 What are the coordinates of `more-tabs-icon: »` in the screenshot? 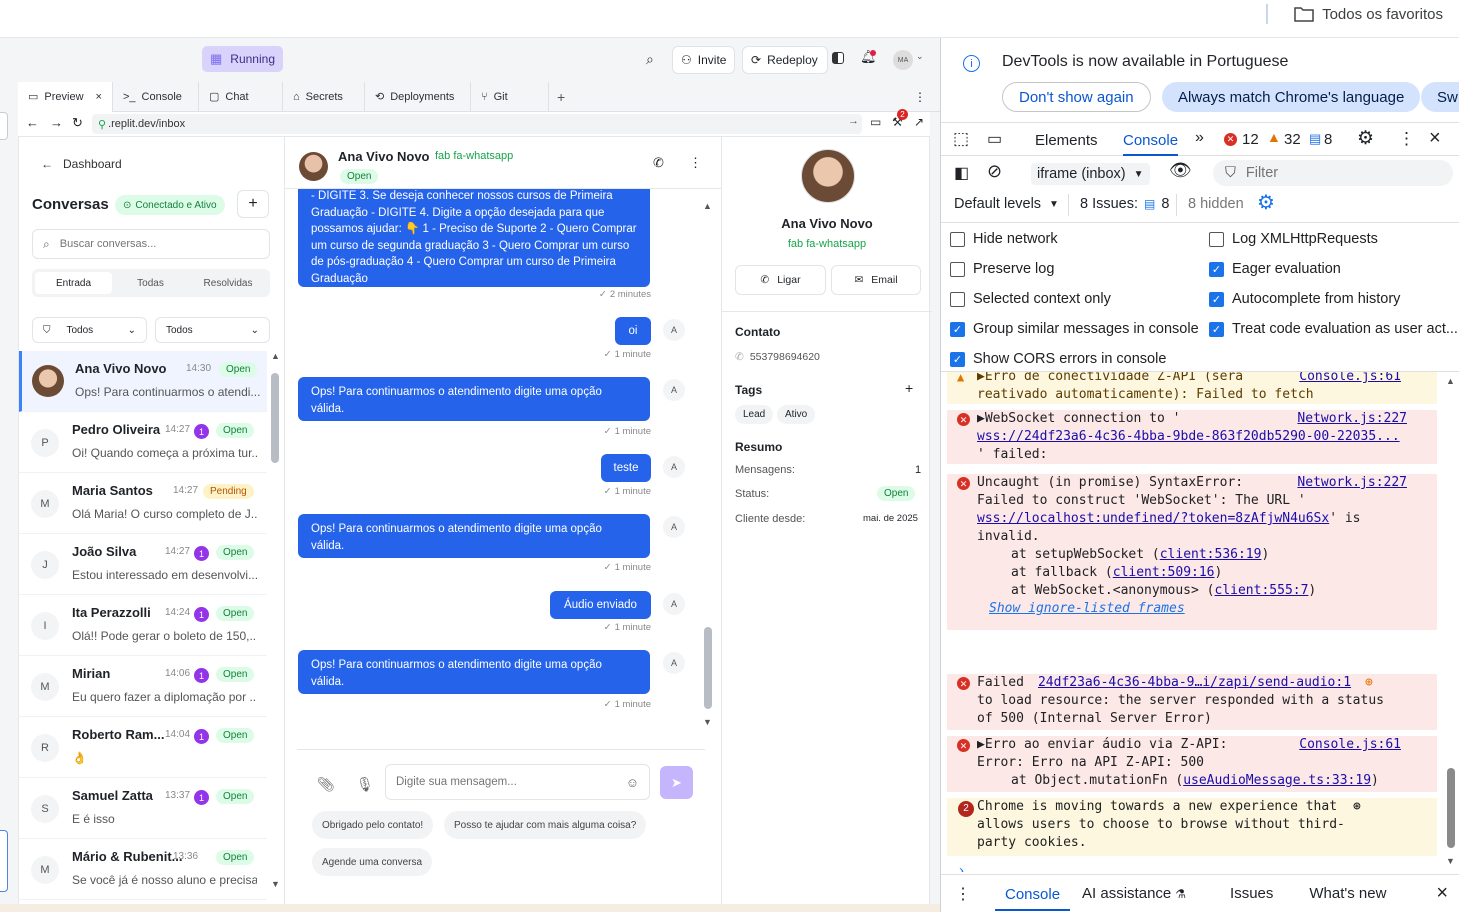 It's located at (1199, 138).